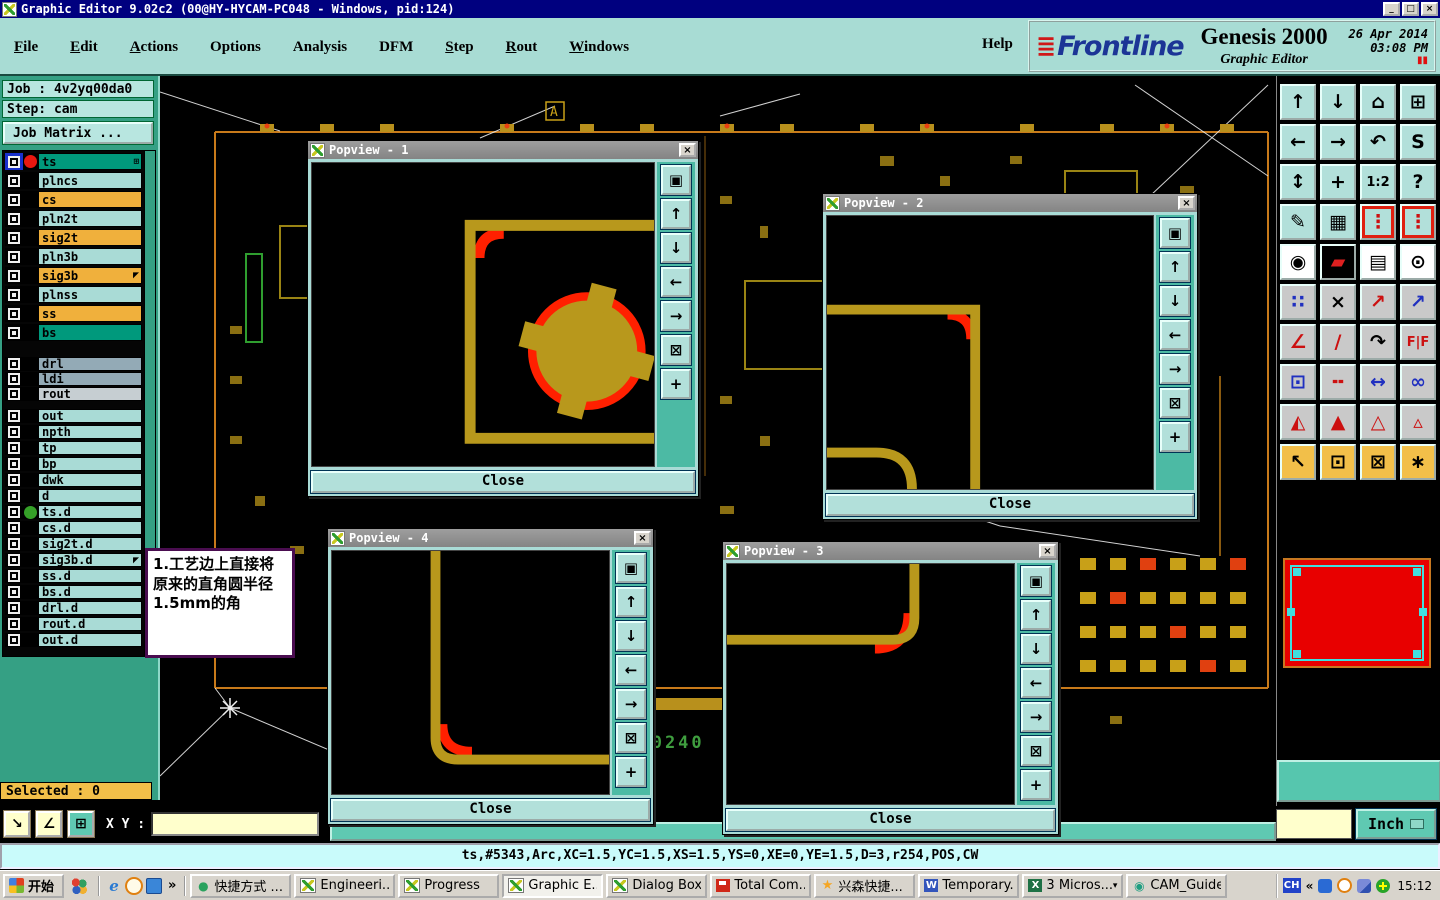 This screenshot has height=900, width=1440. Describe the element at coordinates (459, 47) in the screenshot. I see `menu-step: Step` at that location.